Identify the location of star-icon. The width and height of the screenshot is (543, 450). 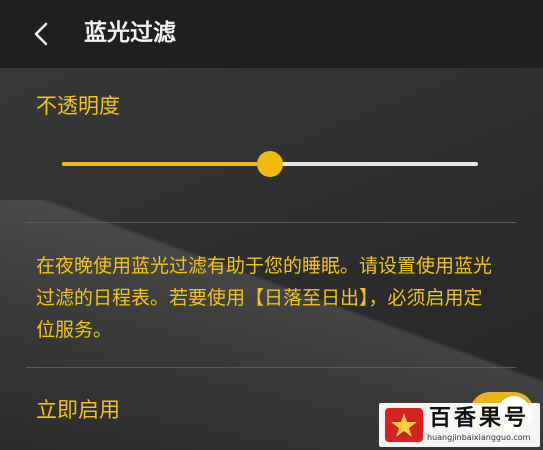
(404, 425).